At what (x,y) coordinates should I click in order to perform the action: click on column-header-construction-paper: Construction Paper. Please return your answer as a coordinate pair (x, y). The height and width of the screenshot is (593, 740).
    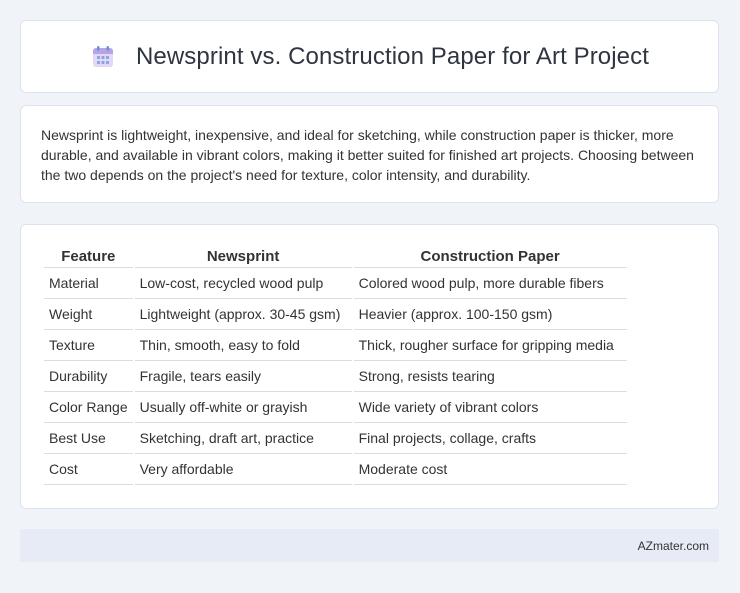
    Looking at the image, I should click on (490, 257).